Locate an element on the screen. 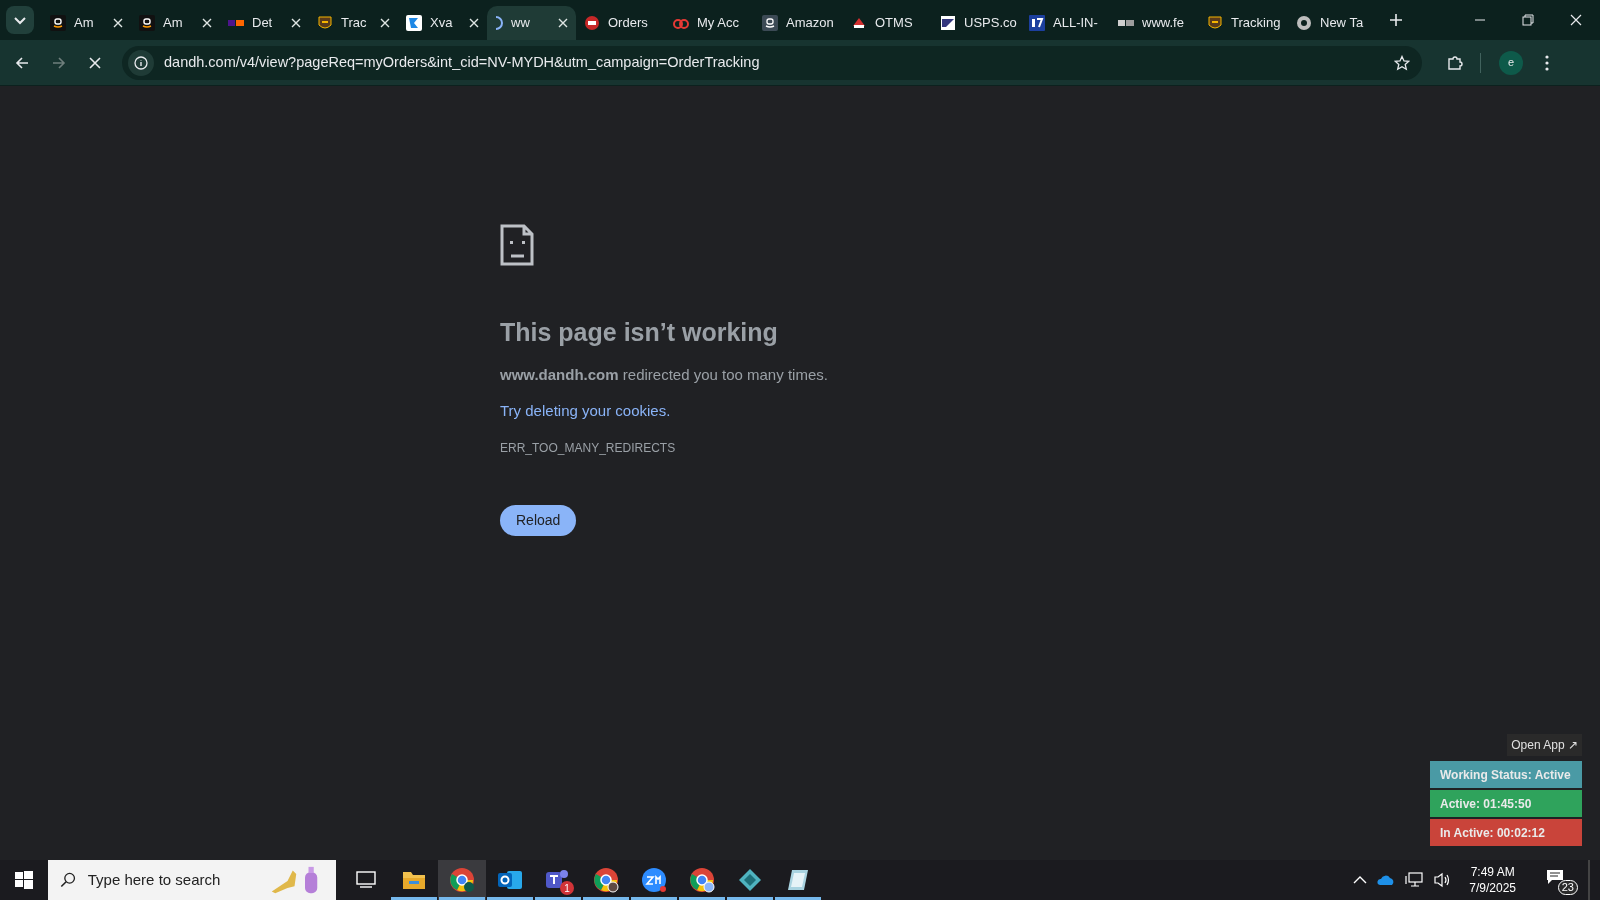 The width and height of the screenshot is (1600, 900). browser-tab: My Acc is located at coordinates (709, 23).